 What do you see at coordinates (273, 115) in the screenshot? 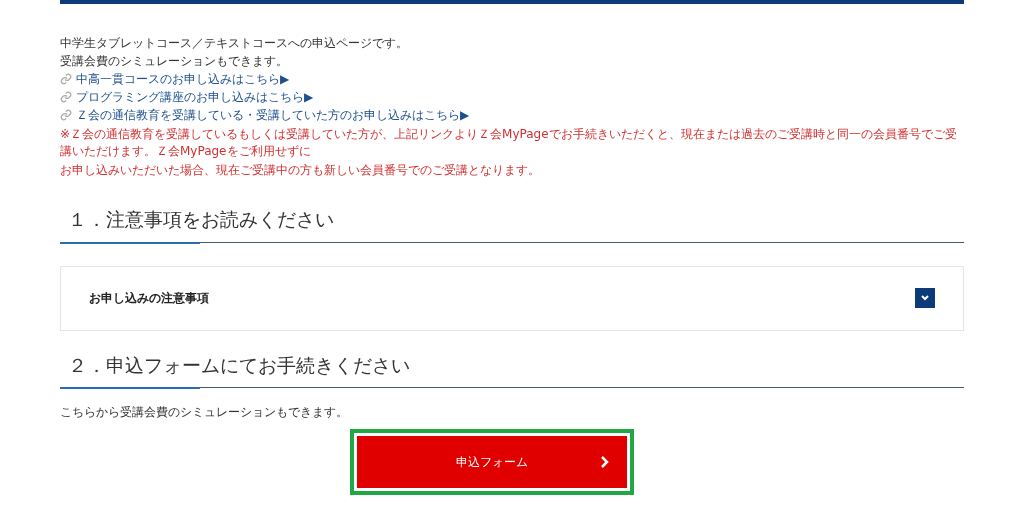
I see `course-link: Ｚ会の通信教育を受講している・受講していた方のお申し込みはこちら▶` at bounding box center [273, 115].